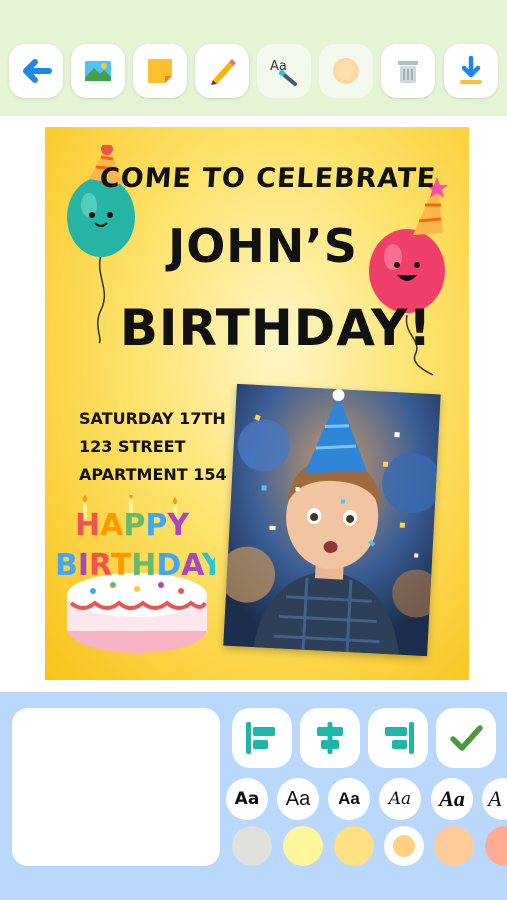 The width and height of the screenshot is (507, 900). I want to click on svg-text: HAPPY, so click(132, 525).